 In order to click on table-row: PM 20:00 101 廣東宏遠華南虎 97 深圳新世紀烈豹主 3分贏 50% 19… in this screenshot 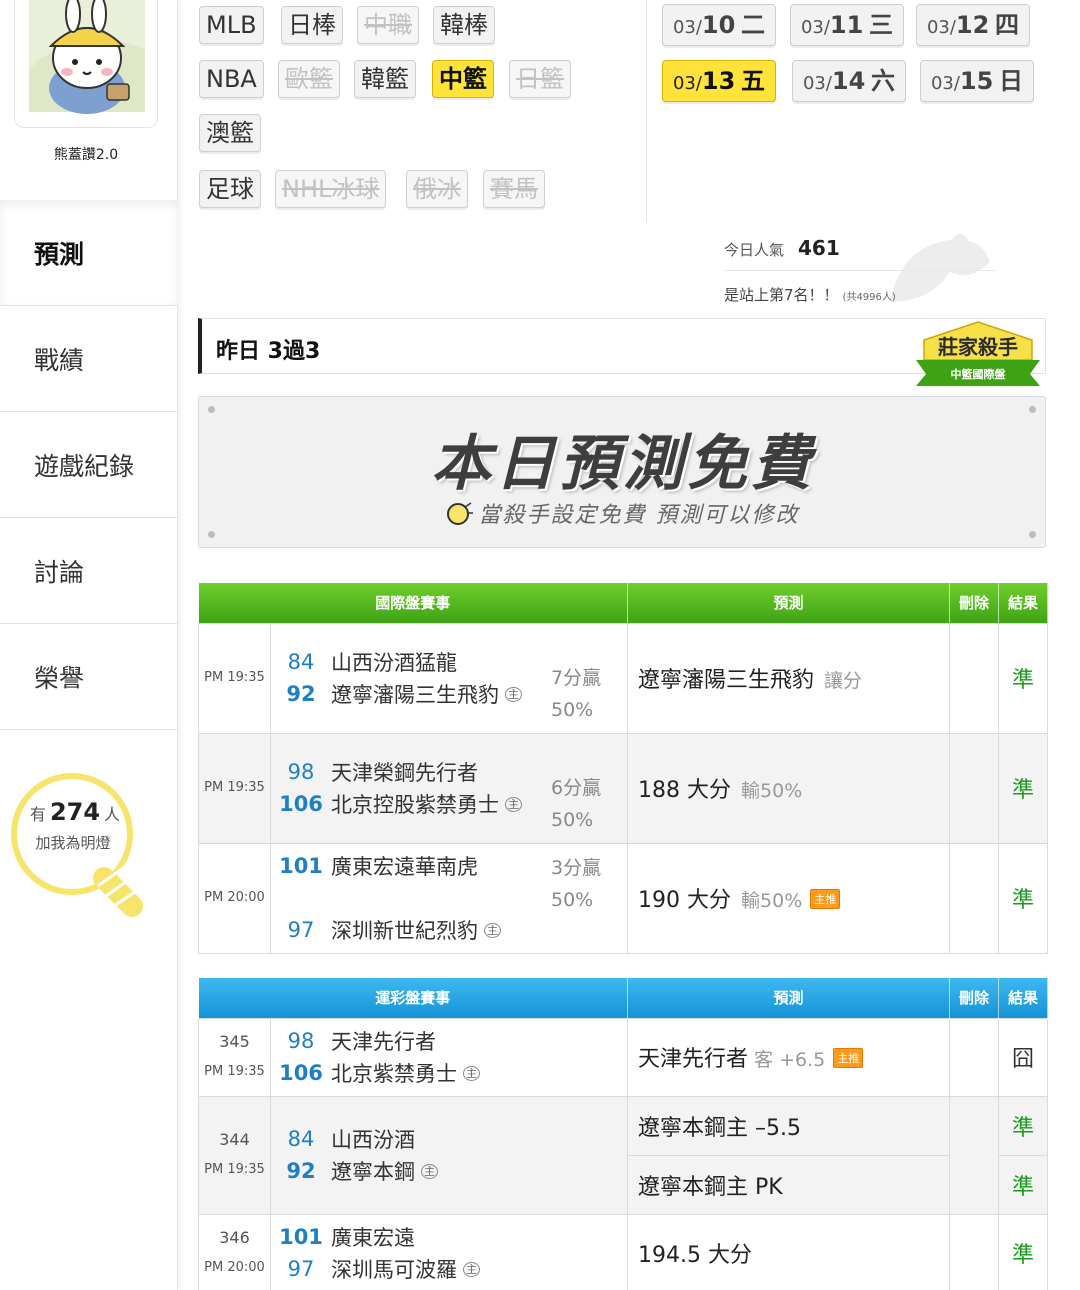, I will do `click(623, 898)`.